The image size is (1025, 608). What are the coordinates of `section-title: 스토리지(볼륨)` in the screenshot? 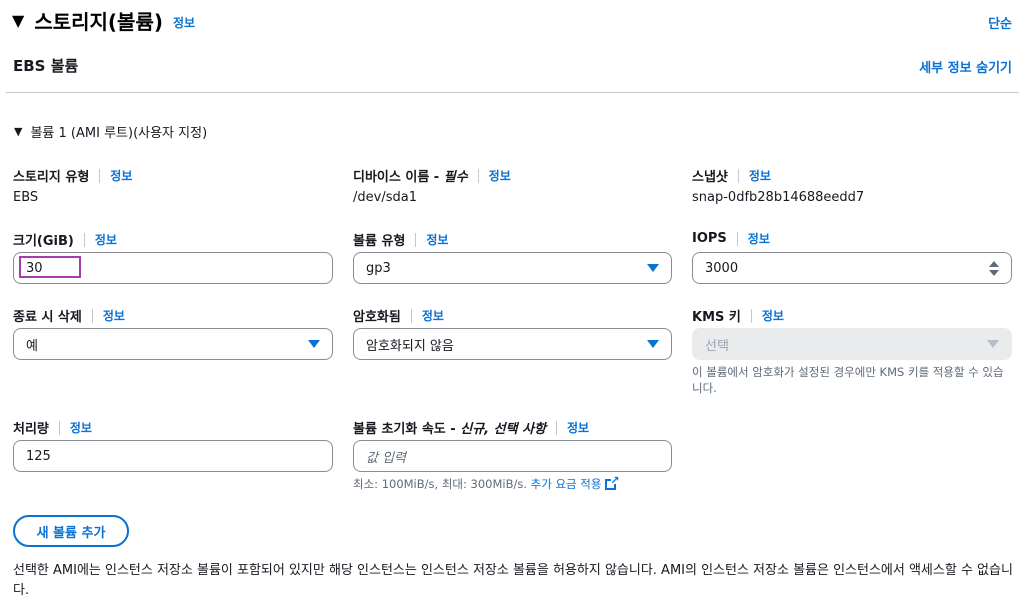 It's located at (98, 22).